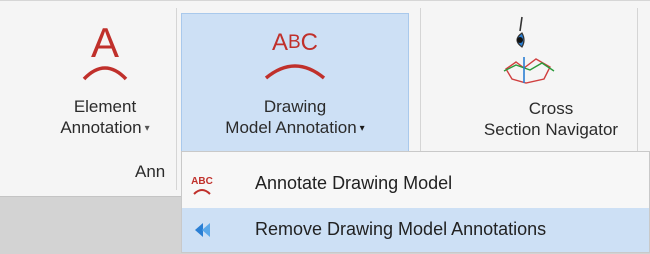 The height and width of the screenshot is (254, 650). I want to click on drawing-model-annotation-label-line1: Drawing, so click(295, 106).